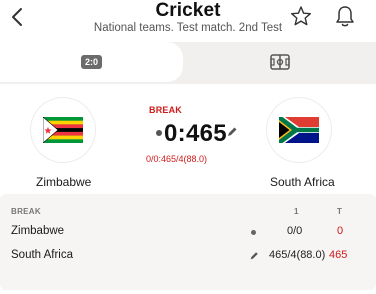 The height and width of the screenshot is (294, 376). I want to click on match-status: BREAK, so click(166, 110).